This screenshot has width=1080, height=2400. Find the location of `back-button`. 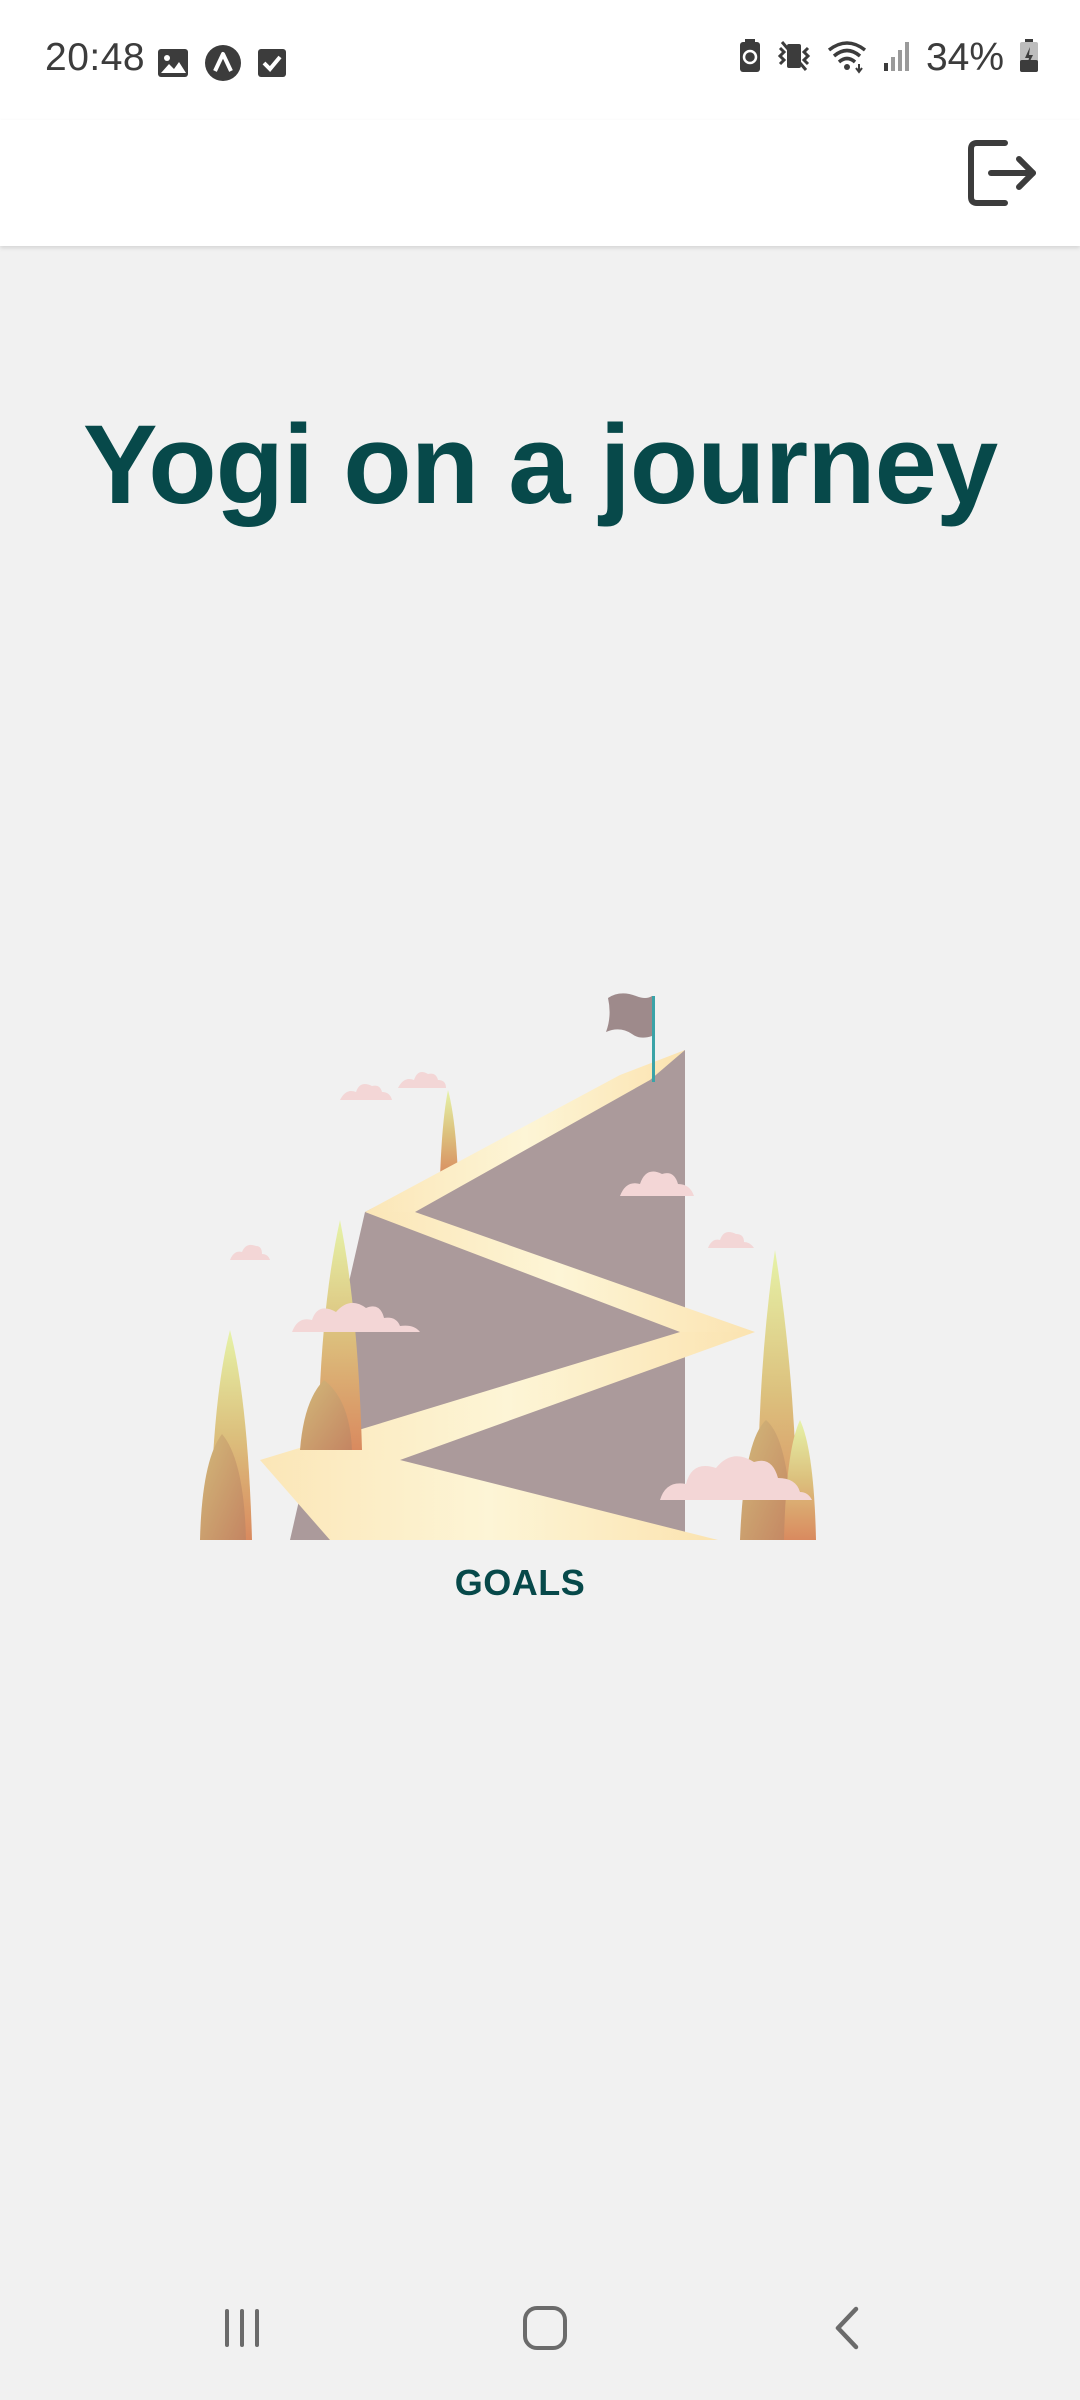

back-button is located at coordinates (848, 2330).